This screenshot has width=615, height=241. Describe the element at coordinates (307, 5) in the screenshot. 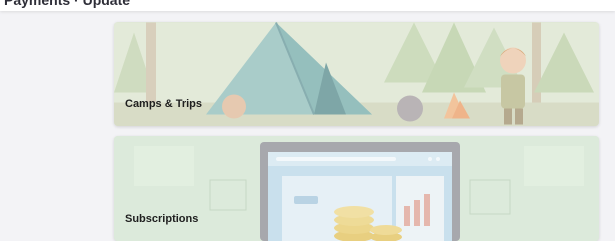

I see `top-bar: Payments · Update` at that location.